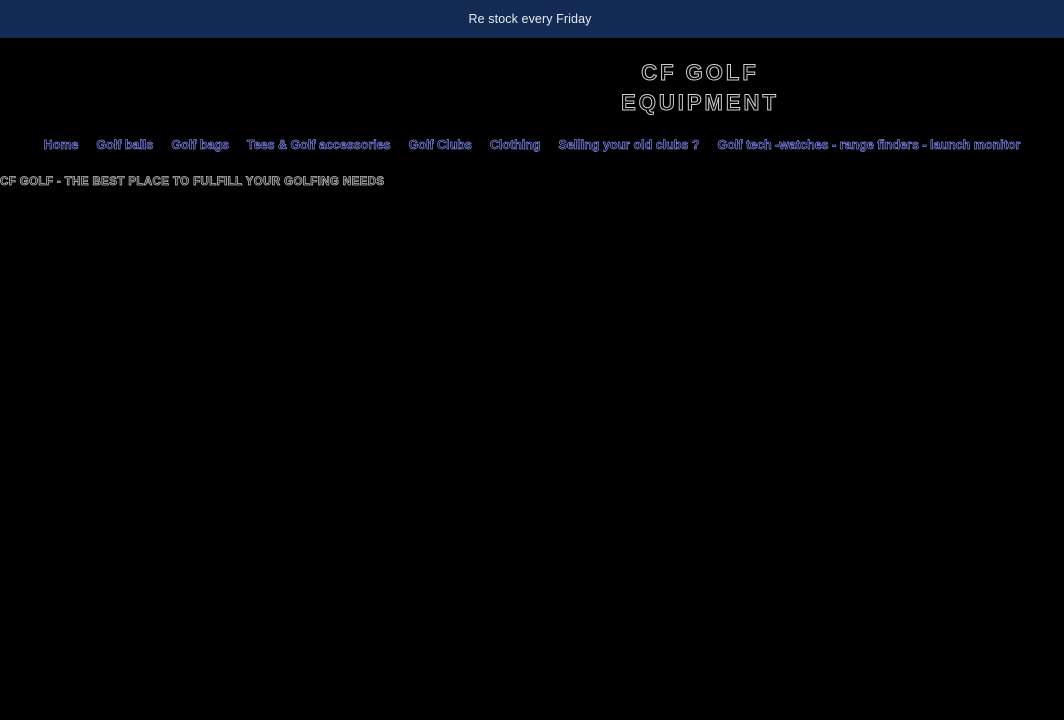 The height and width of the screenshot is (720, 1064). I want to click on logo-line-1: CF GOLF, so click(700, 73).